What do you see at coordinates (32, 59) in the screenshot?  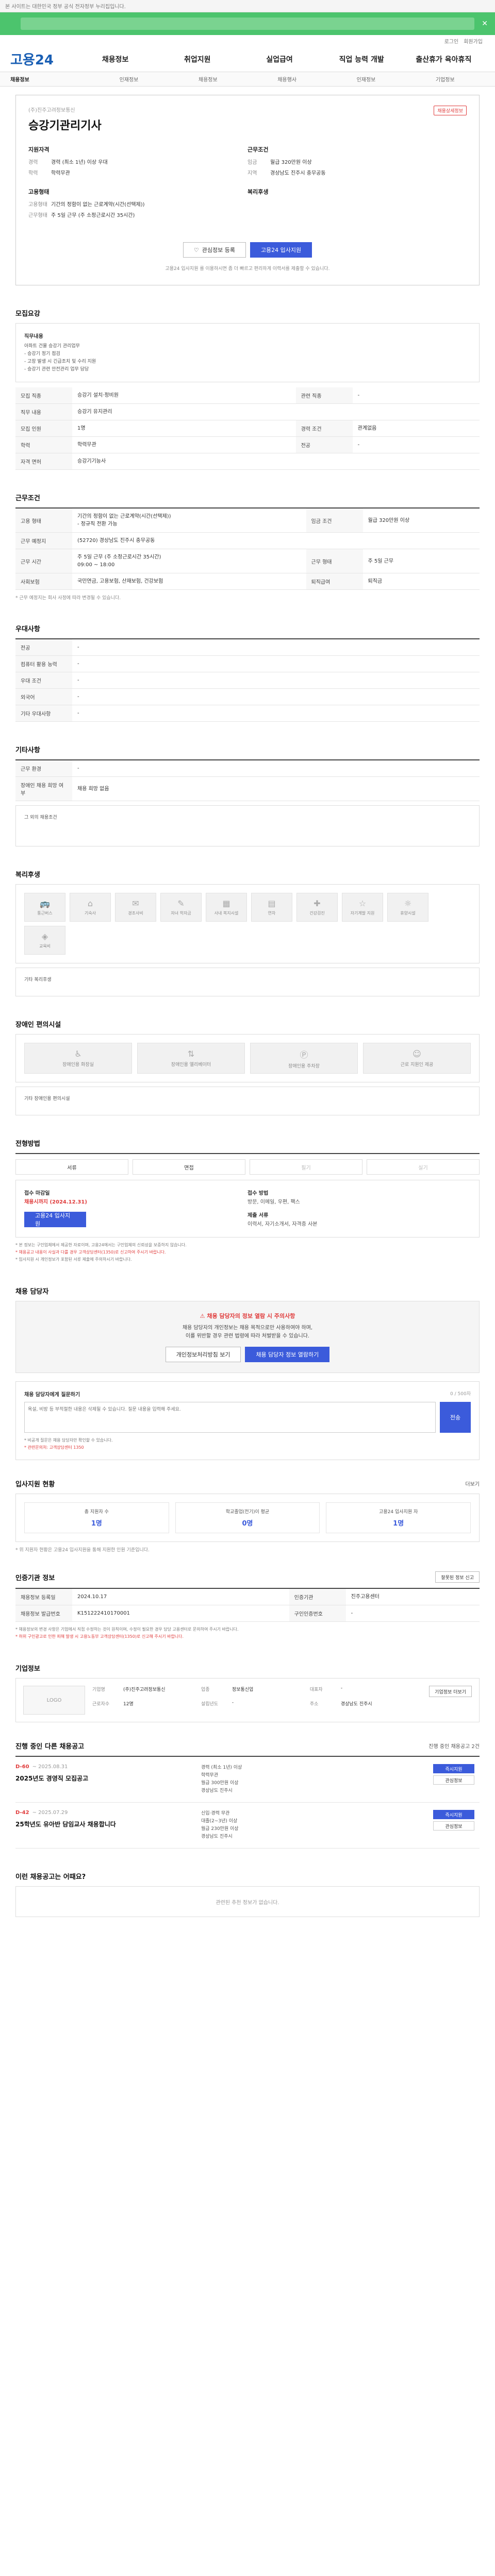 I see `logo: 고용24` at bounding box center [32, 59].